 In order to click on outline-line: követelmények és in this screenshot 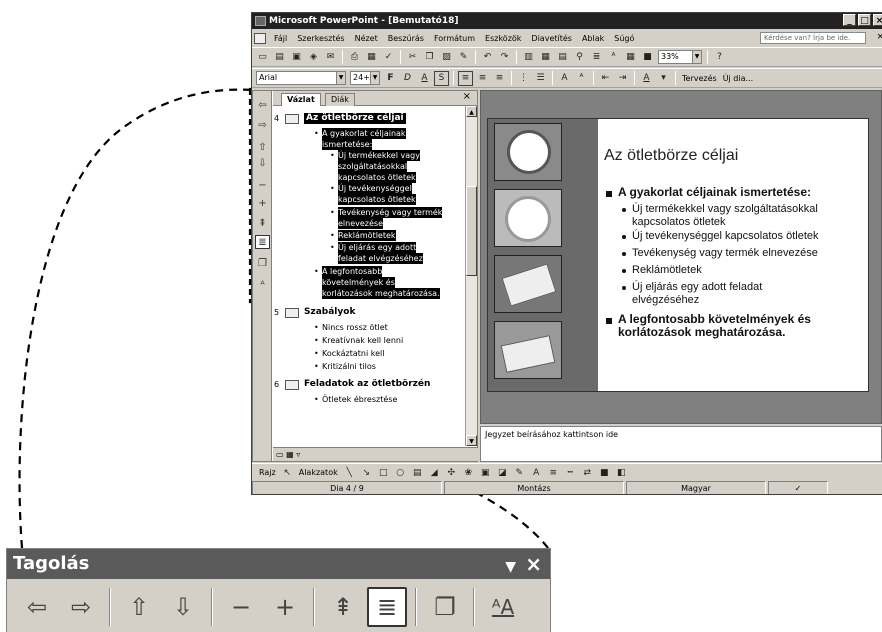, I will do `click(358, 282)`.